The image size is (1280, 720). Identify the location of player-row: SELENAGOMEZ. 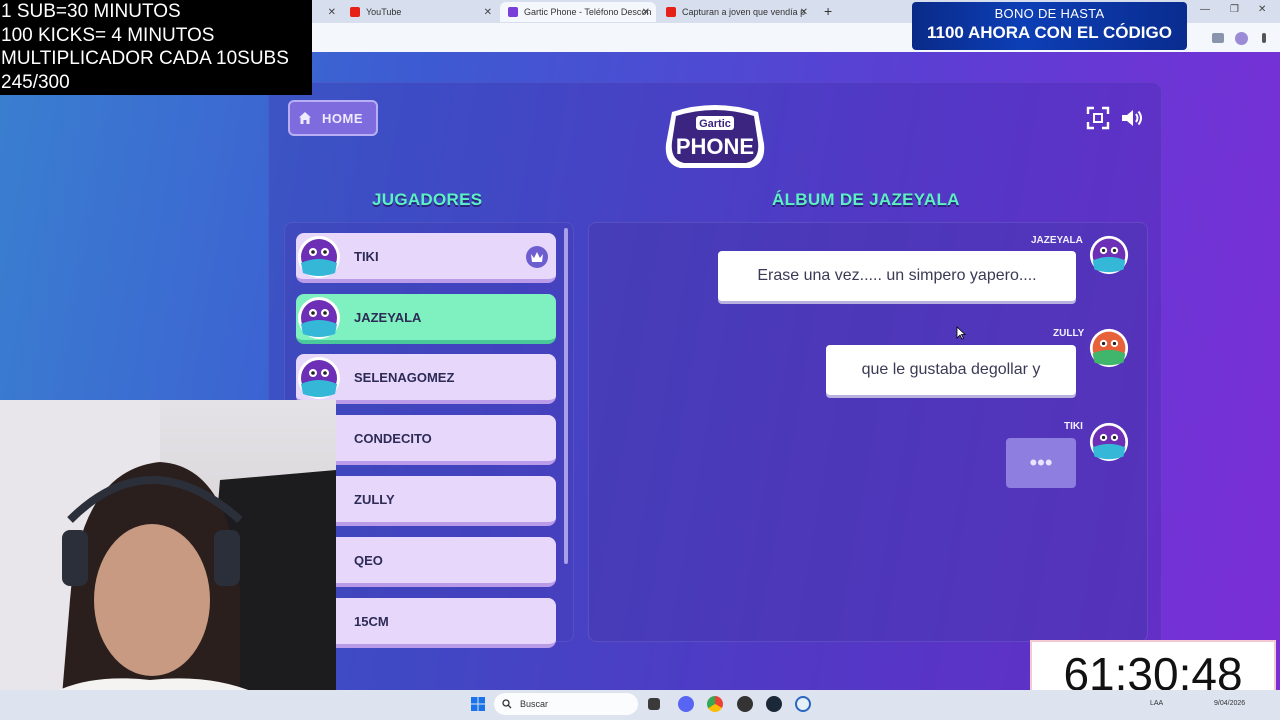
(426, 379).